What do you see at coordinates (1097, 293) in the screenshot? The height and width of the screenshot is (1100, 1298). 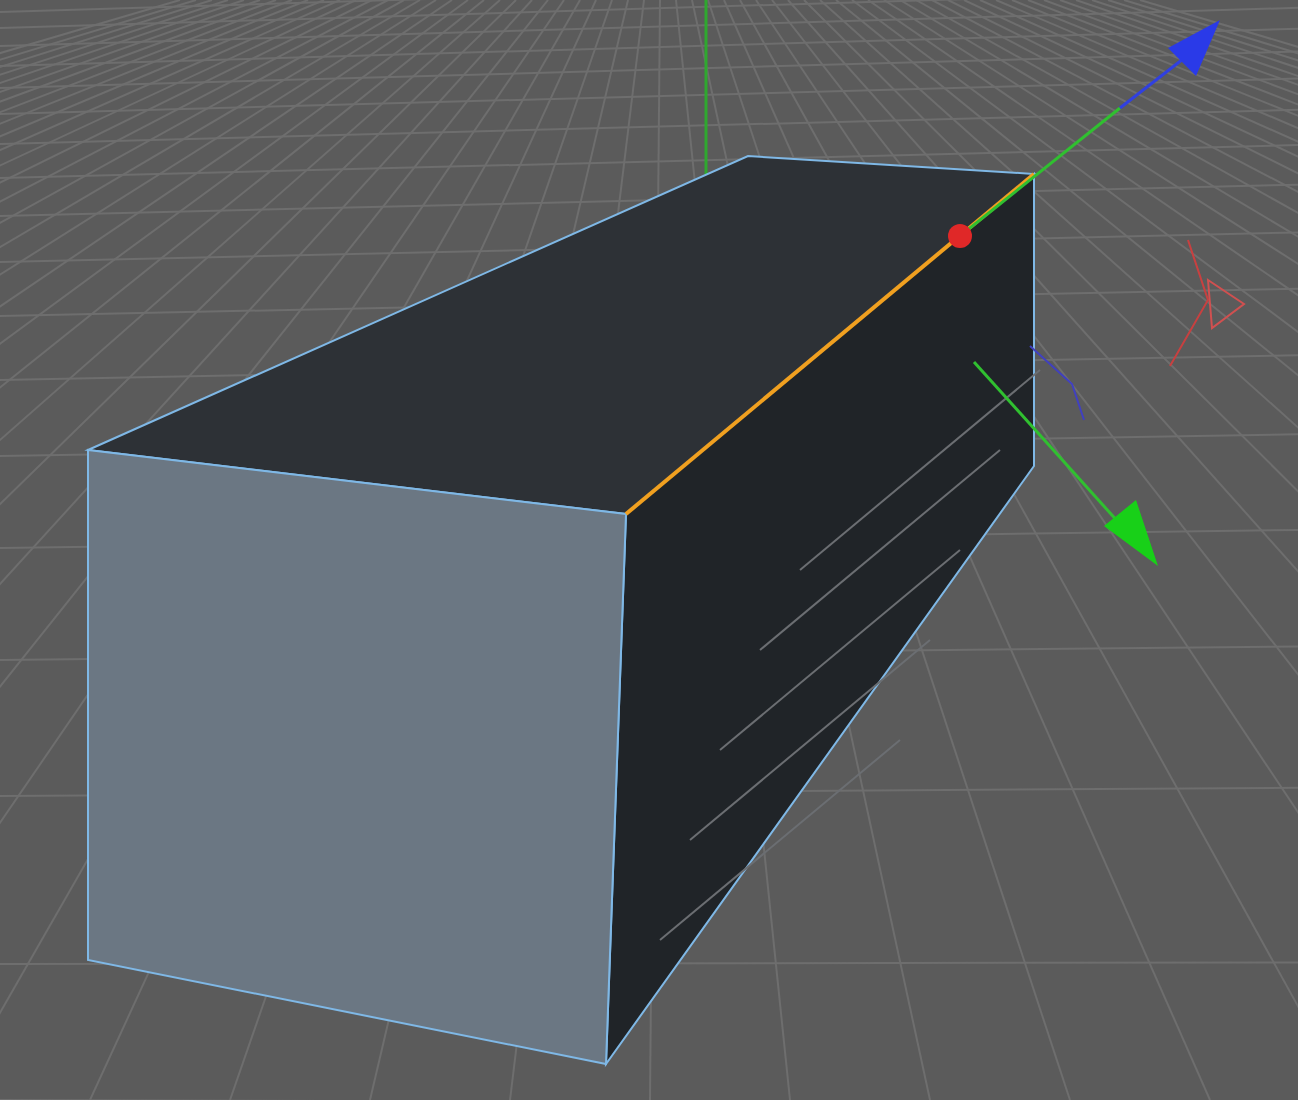 I see `move-gizmo-drawing` at bounding box center [1097, 293].